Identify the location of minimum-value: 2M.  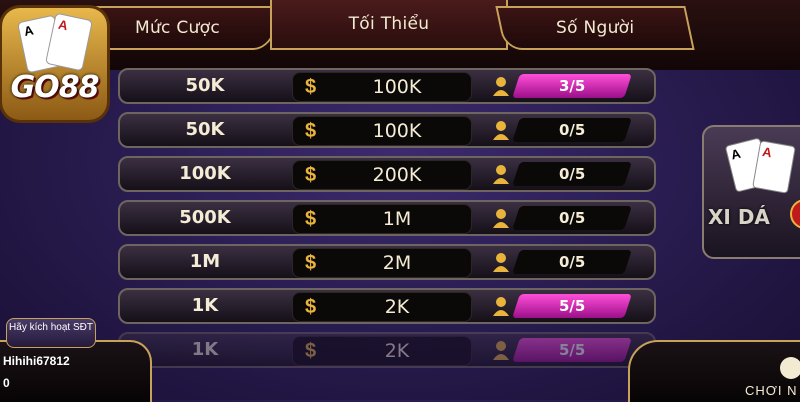
(397, 263).